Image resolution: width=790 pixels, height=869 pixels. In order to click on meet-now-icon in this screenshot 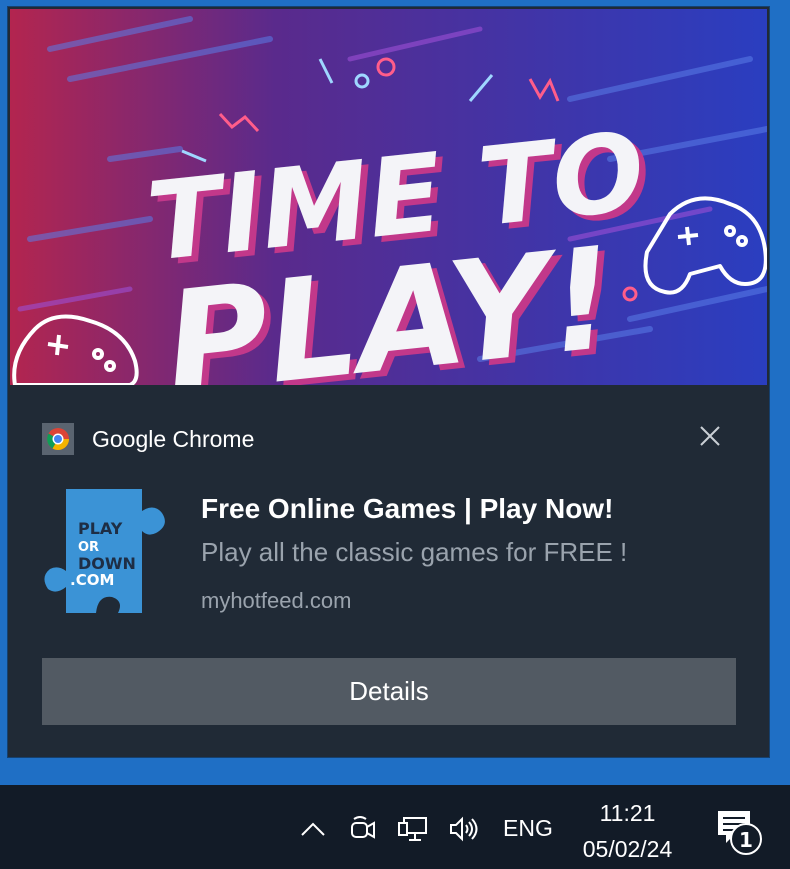, I will do `click(363, 829)`.